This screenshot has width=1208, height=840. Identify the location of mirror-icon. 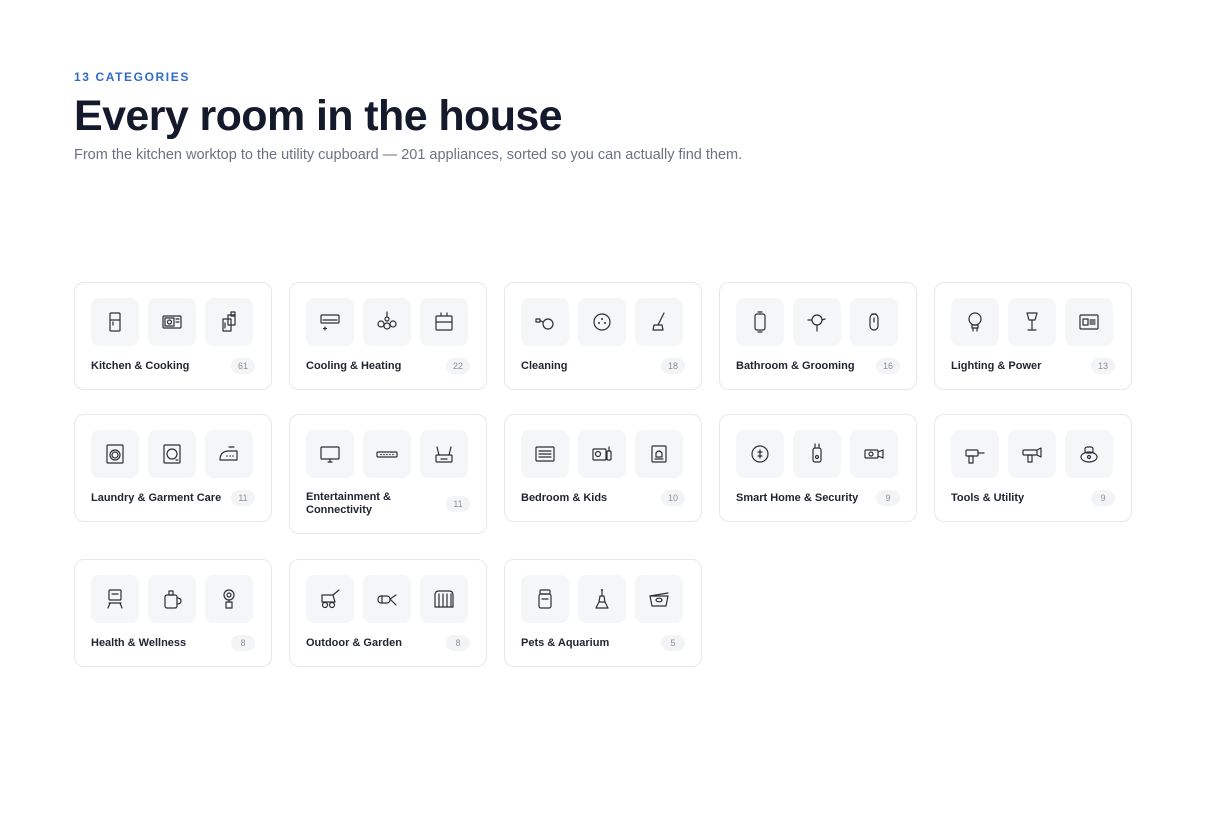
(760, 322).